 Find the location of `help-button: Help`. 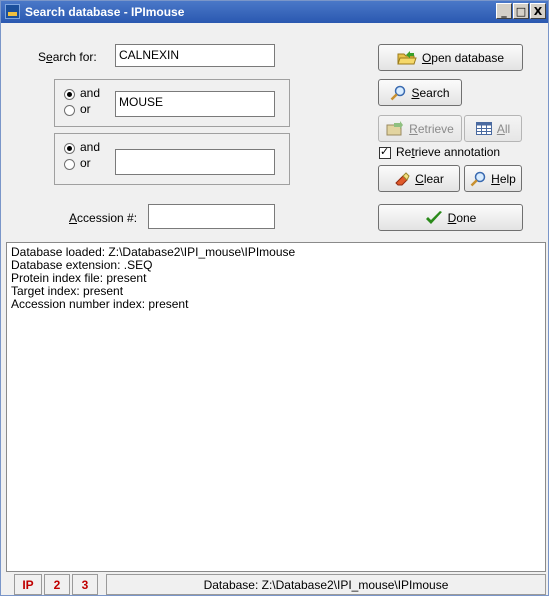

help-button: Help is located at coordinates (493, 178).